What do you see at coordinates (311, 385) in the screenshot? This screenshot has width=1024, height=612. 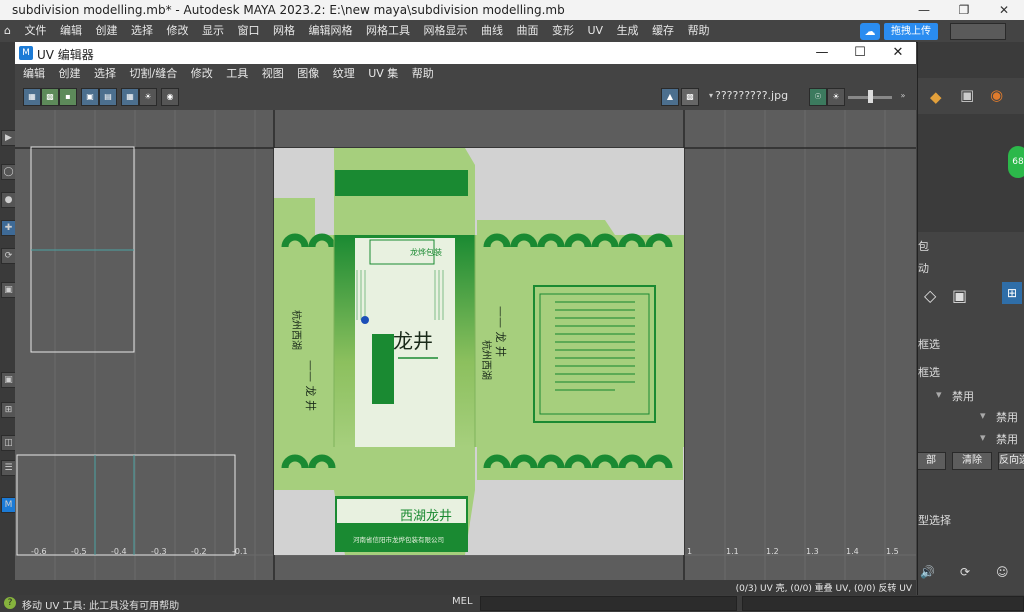 I see `dash-text-left: —— 龙 井` at bounding box center [311, 385].